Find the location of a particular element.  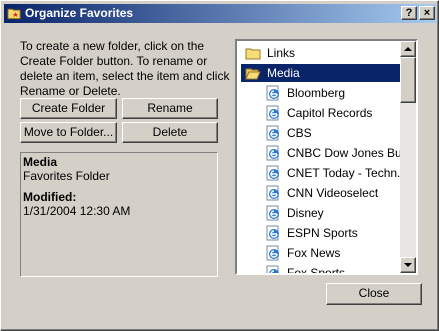

arrow-up-icon is located at coordinates (408, 49).